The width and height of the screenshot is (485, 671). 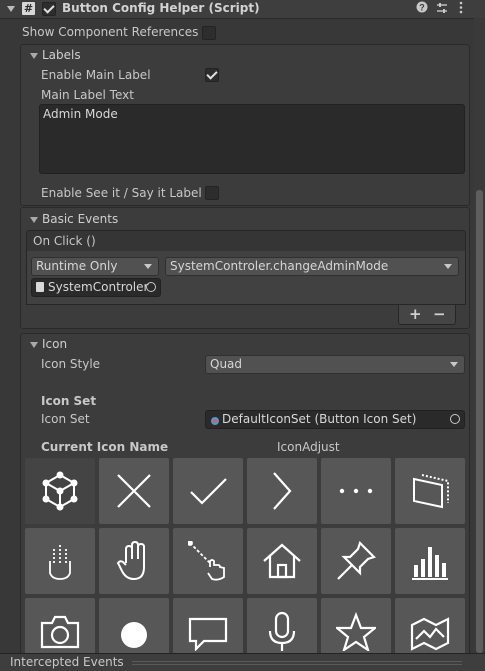 I want to click on enable-see-it-say-it-checkbox, so click(x=212, y=193).